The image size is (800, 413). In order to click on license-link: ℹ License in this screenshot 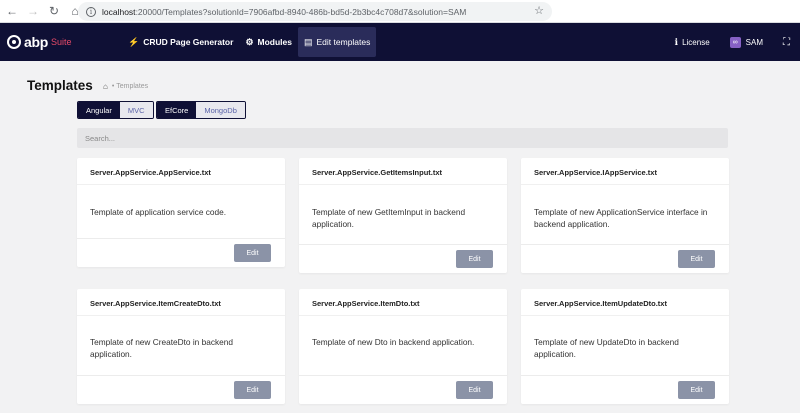, I will do `click(692, 42)`.